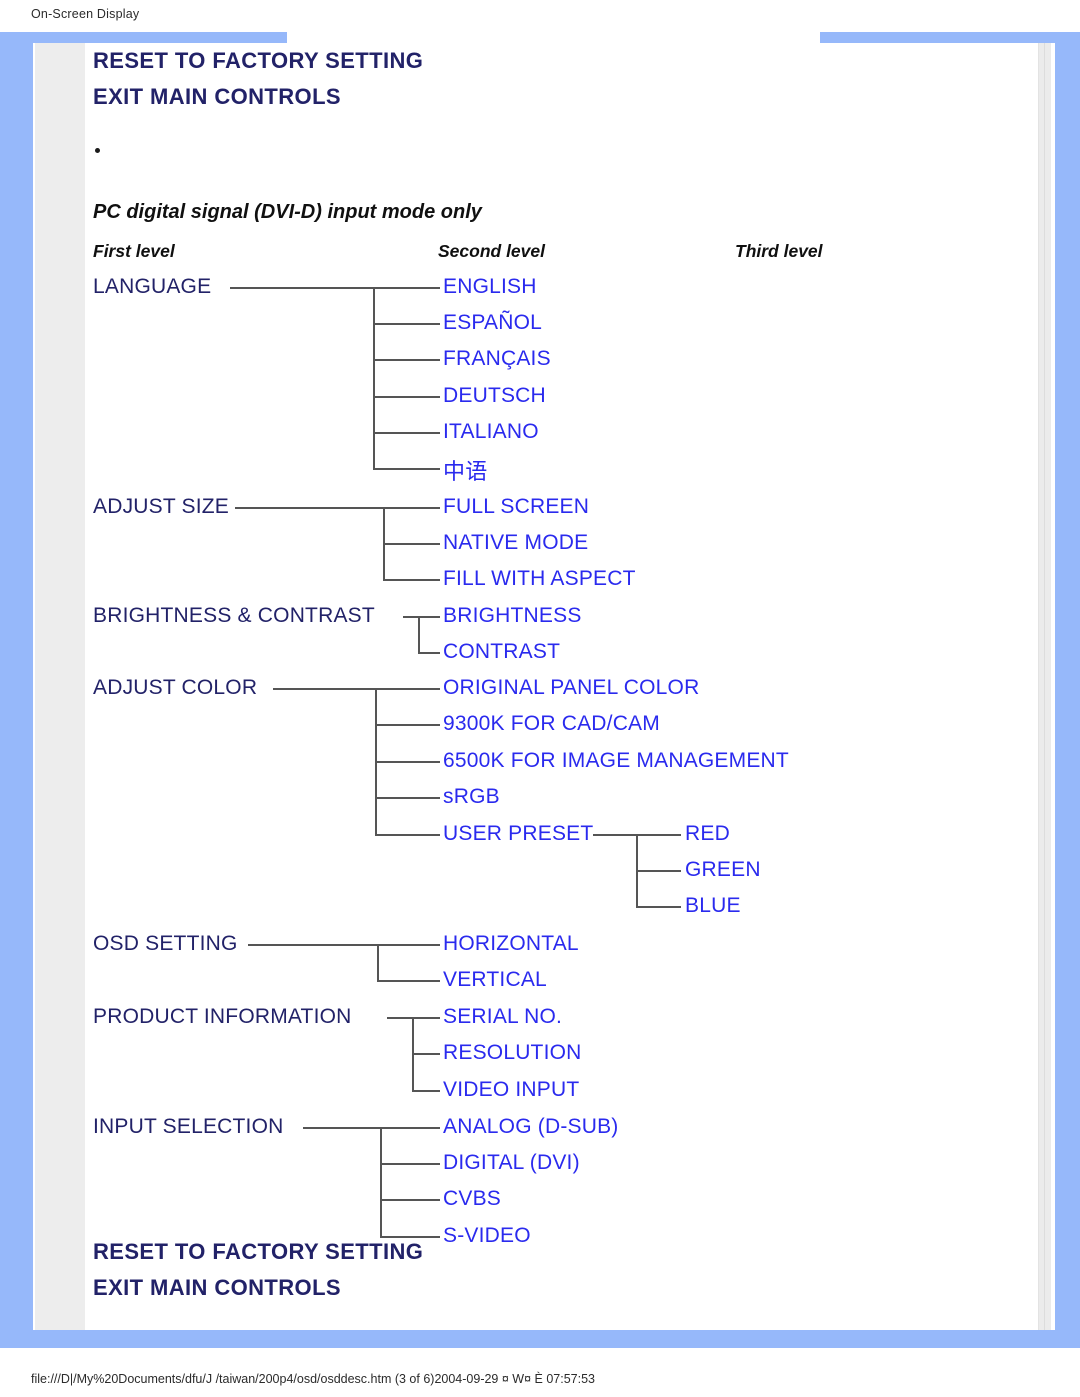  I want to click on menu-item-vertical: VERTICAL, so click(495, 980).